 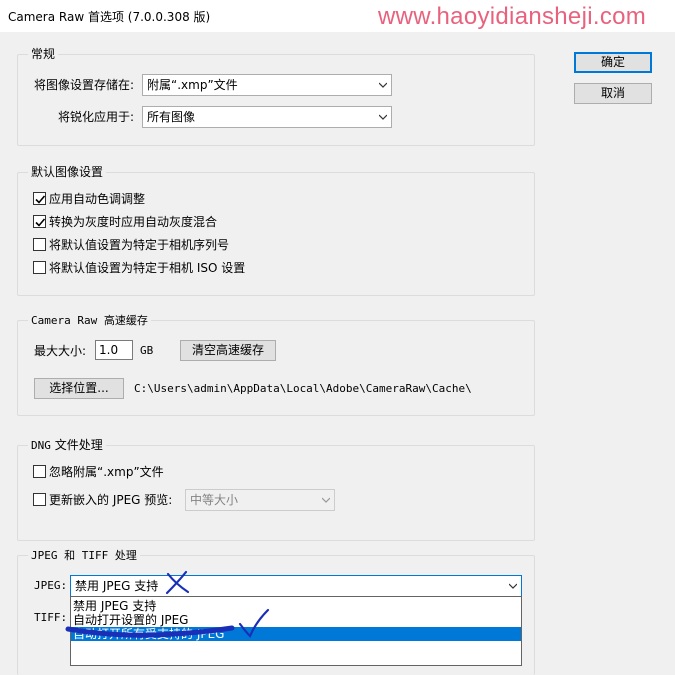 I want to click on sharpen-value: 所有图像, so click(x=171, y=117).